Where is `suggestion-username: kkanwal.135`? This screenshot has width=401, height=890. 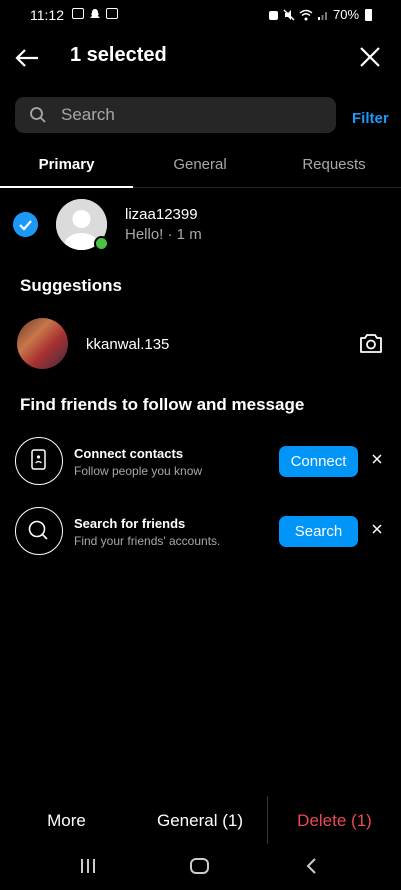
suggestion-username: kkanwal.135 is located at coordinates (128, 344).